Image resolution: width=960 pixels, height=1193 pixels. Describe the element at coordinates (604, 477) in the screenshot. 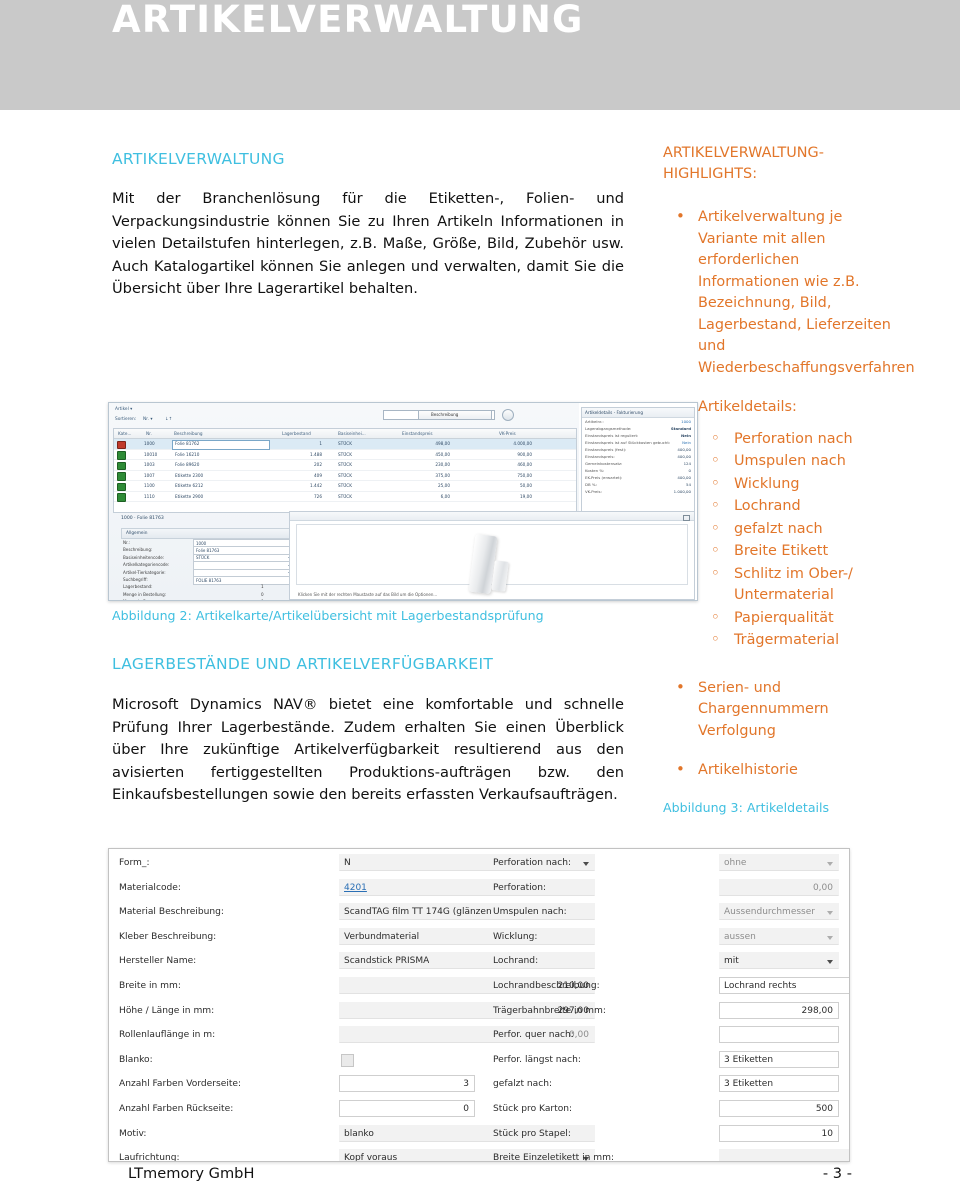

I see `factbox-label: EK-Preis (erwartet):` at that location.